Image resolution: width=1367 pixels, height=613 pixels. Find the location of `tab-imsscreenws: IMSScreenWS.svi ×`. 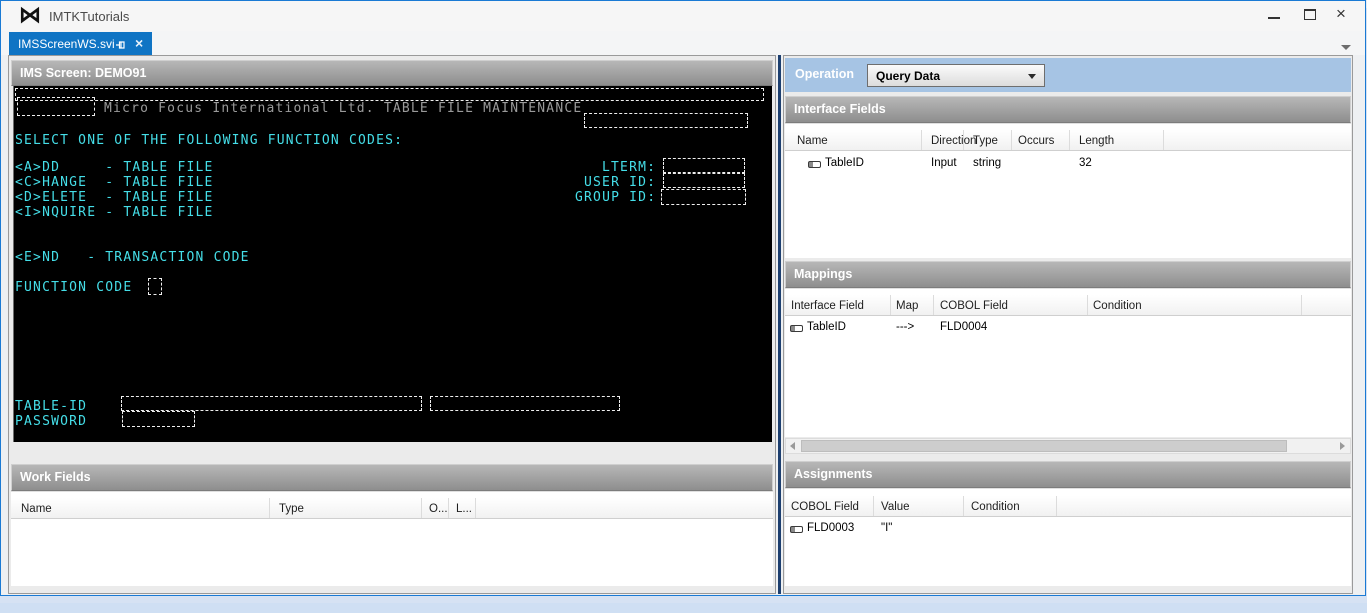

tab-imsscreenws: IMSScreenWS.svi × is located at coordinates (80, 43).